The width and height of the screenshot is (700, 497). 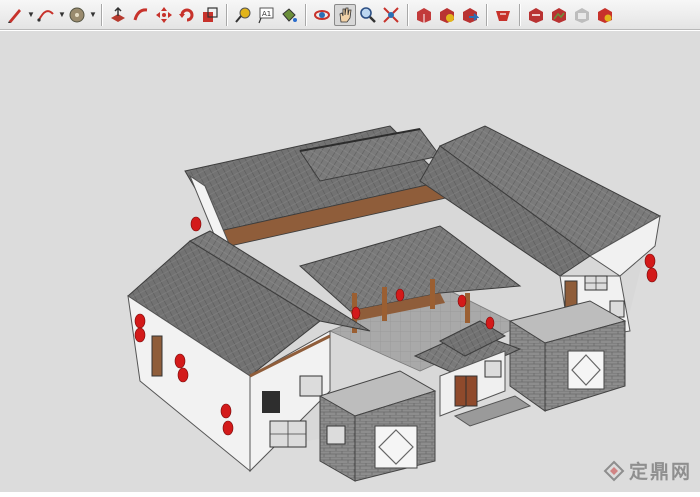 I want to click on front-gate-block-right, so click(x=567, y=356).